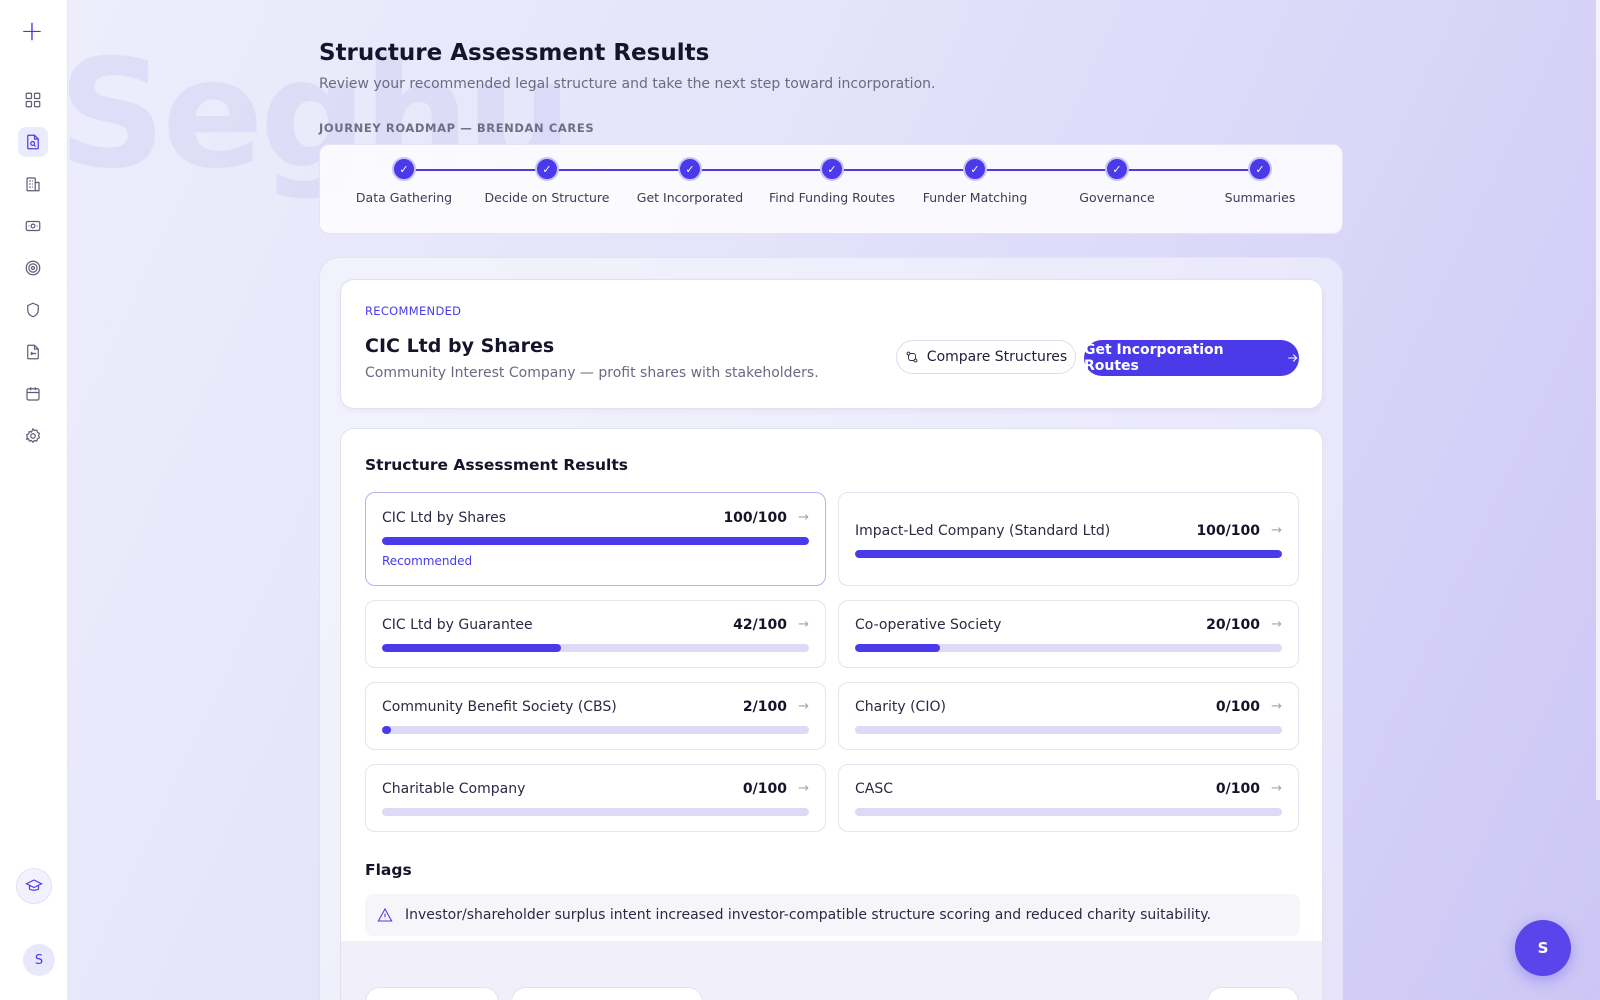 The width and height of the screenshot is (1600, 1000). I want to click on roadmap-step-get-incorporated: ✓ Get Incorporated, so click(690, 181).